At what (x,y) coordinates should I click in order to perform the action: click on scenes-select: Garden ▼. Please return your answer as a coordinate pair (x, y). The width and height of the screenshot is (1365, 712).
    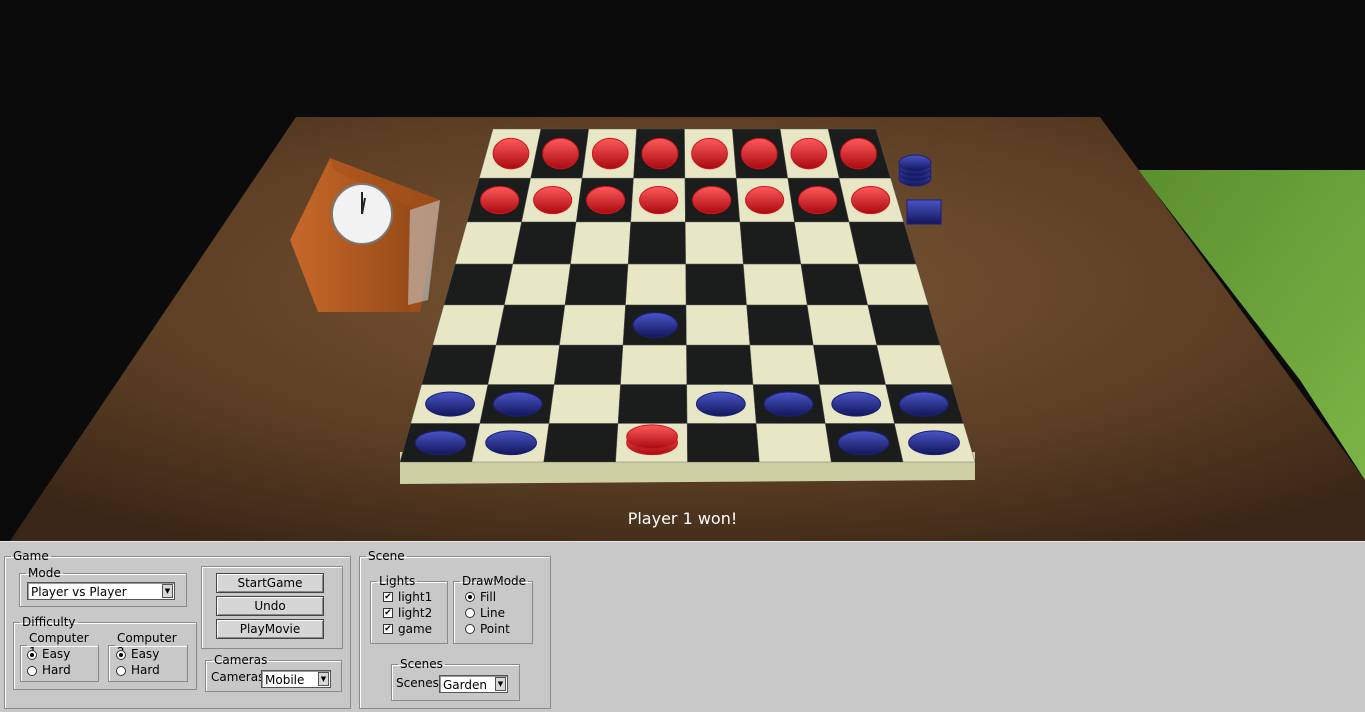
    Looking at the image, I should click on (473, 684).